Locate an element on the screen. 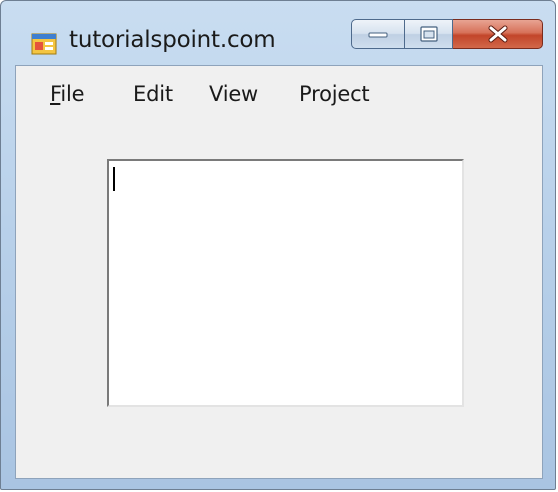 The height and width of the screenshot is (492, 558). close-button is located at coordinates (498, 34).